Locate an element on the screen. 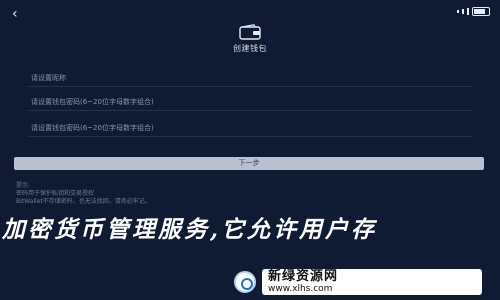 The image size is (500, 300). wallet-icon is located at coordinates (250, 32).